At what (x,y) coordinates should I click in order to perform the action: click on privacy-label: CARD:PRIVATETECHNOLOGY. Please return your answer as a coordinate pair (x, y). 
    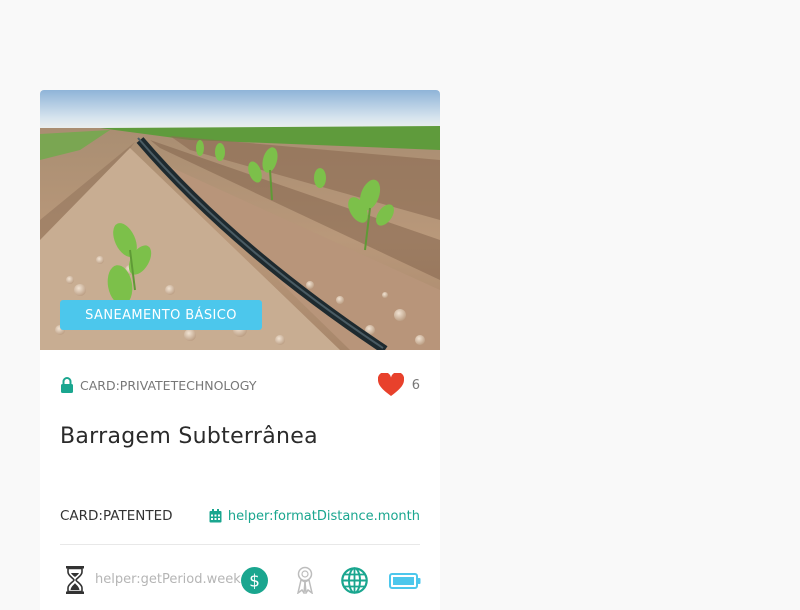
    Looking at the image, I should click on (168, 385).